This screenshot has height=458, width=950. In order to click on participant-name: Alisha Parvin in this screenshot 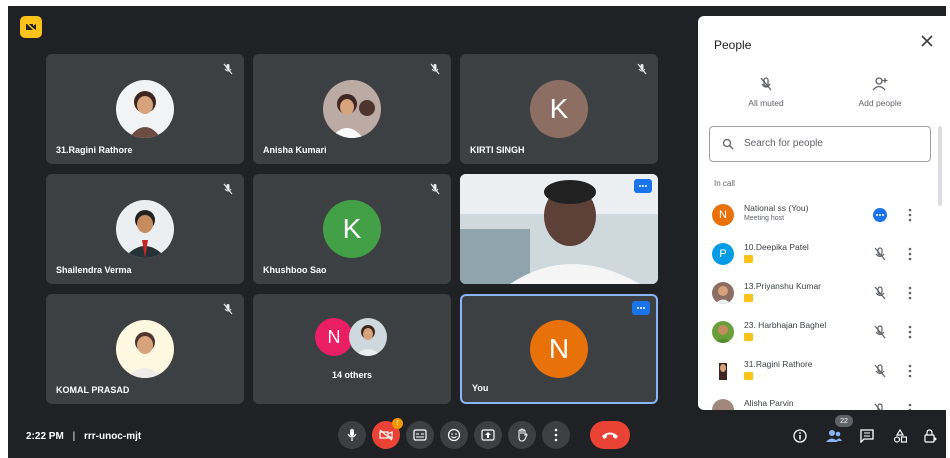, I will do `click(769, 403)`.